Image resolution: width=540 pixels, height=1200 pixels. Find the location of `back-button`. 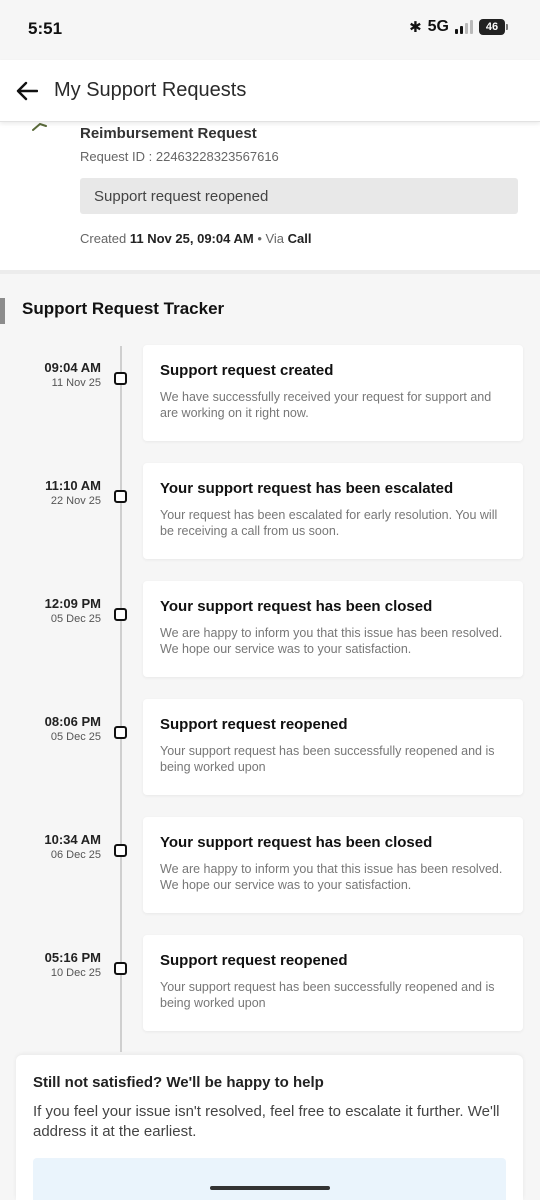

back-button is located at coordinates (27, 91).